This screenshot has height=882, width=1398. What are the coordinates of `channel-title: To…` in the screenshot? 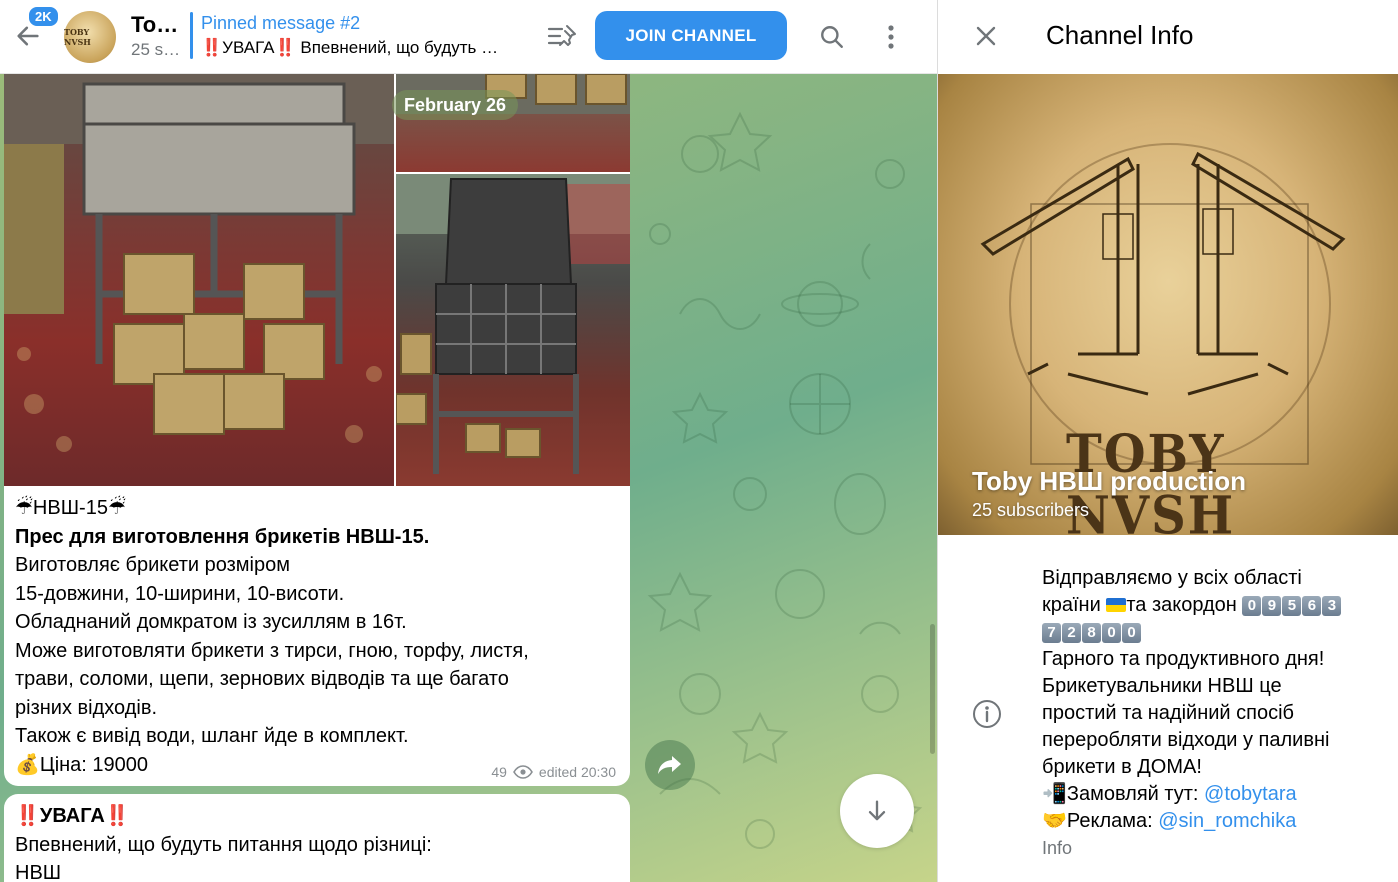 It's located at (154, 25).